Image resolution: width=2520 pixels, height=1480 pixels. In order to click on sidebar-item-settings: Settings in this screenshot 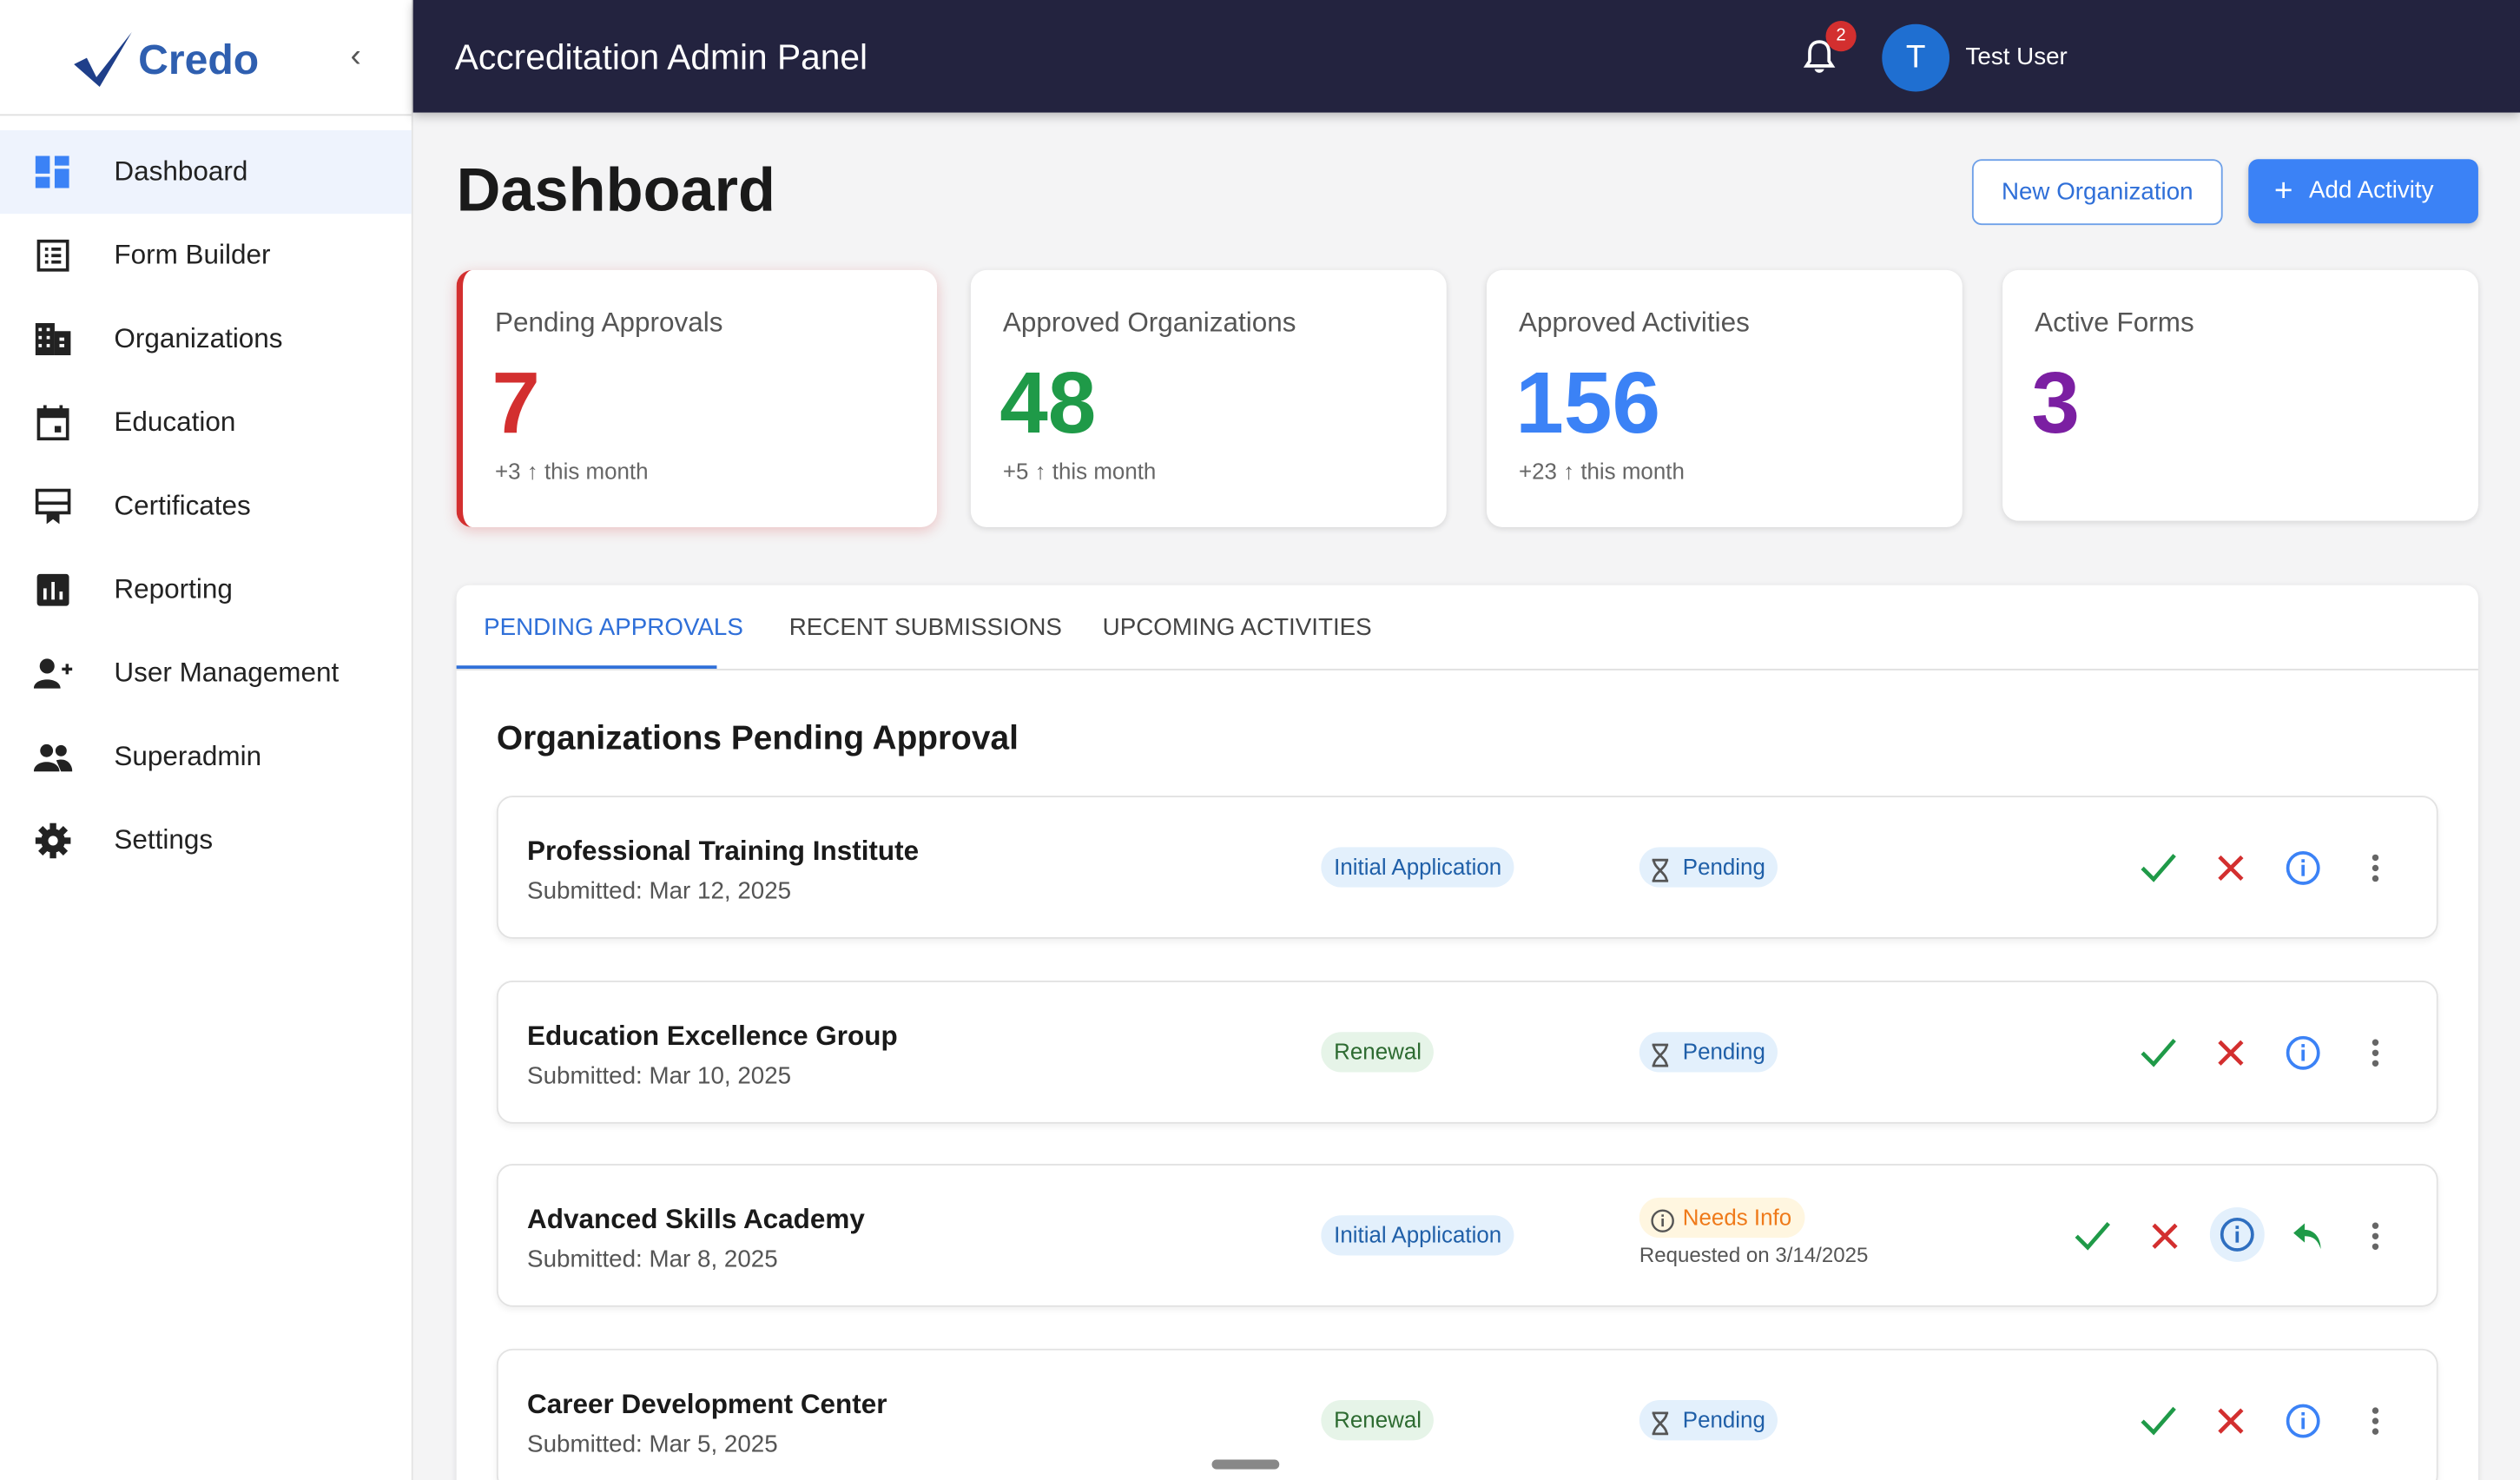, I will do `click(206, 840)`.